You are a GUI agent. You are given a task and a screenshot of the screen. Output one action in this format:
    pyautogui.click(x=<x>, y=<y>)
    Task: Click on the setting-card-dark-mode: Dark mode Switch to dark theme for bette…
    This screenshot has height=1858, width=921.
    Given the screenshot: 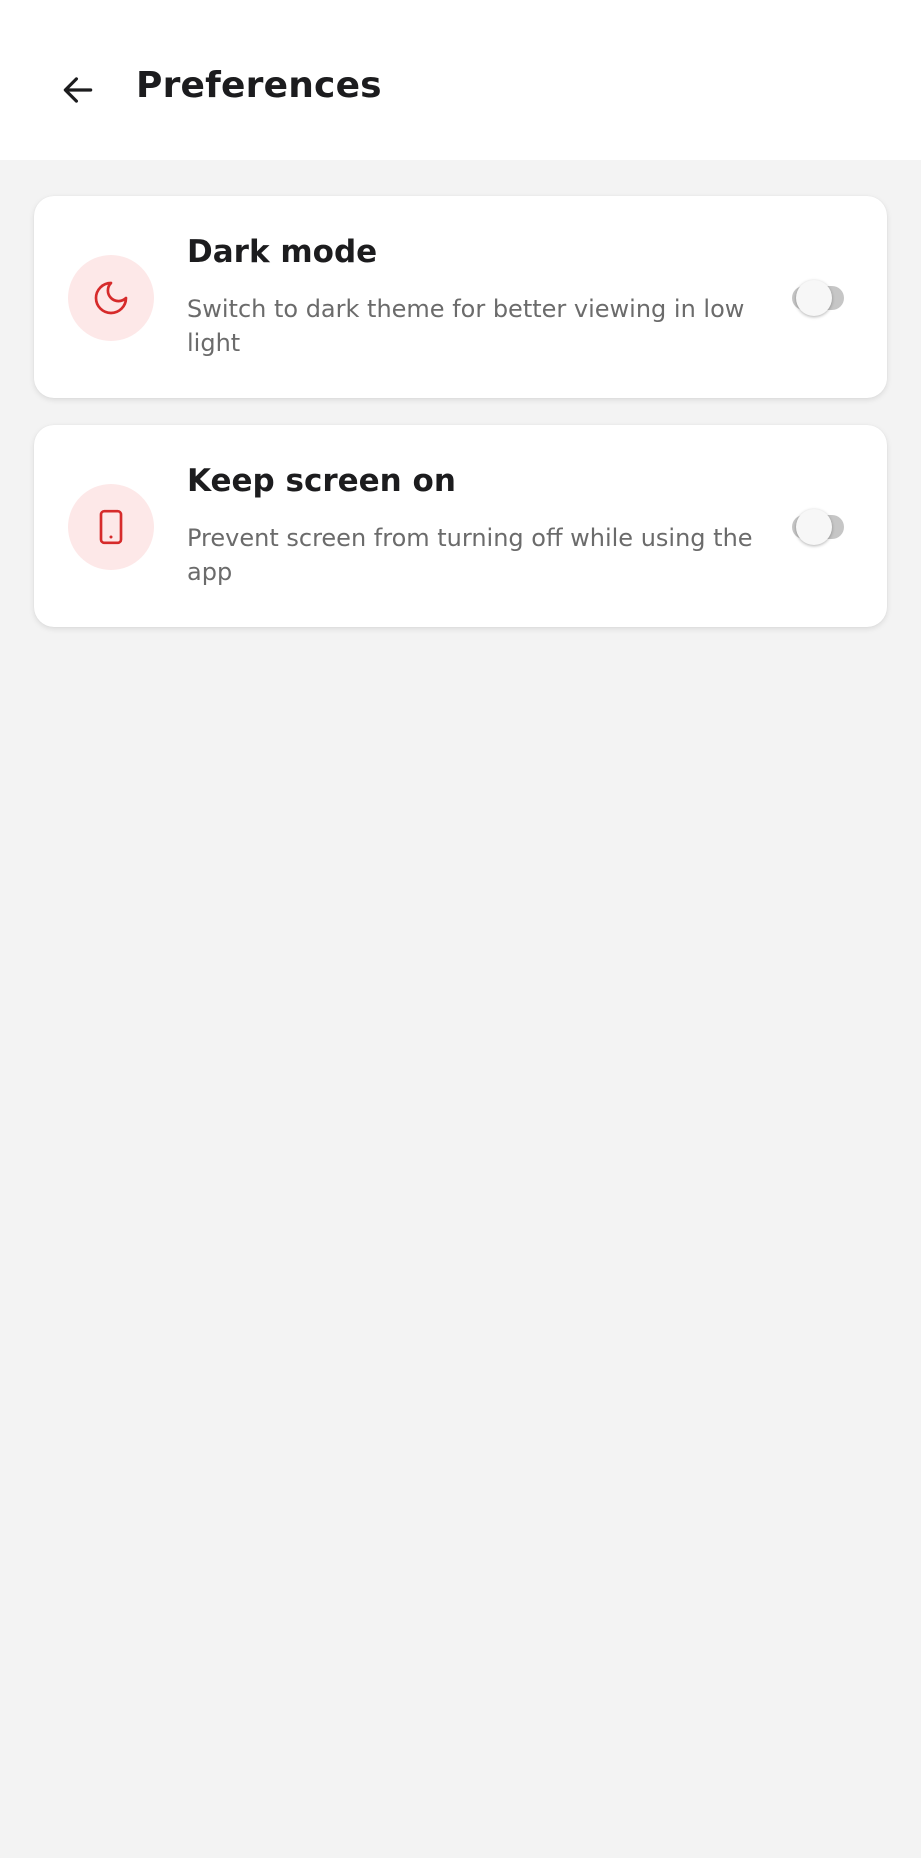 What is the action you would take?
    pyautogui.click(x=460, y=297)
    